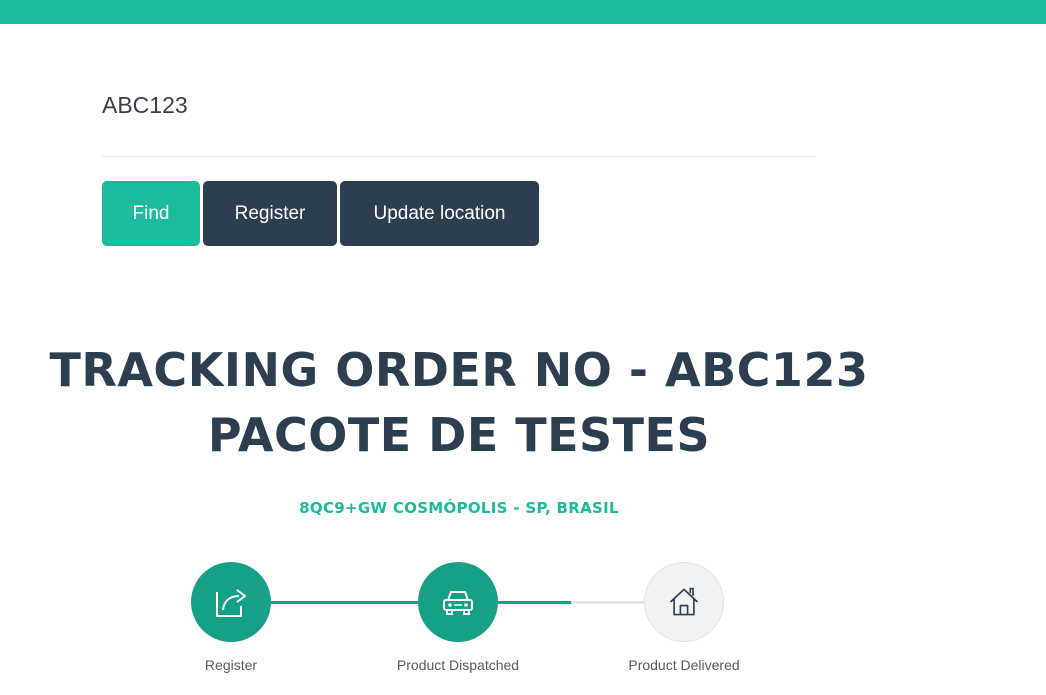  I want to click on step-label-dispatched: Product Dispatched, so click(458, 665).